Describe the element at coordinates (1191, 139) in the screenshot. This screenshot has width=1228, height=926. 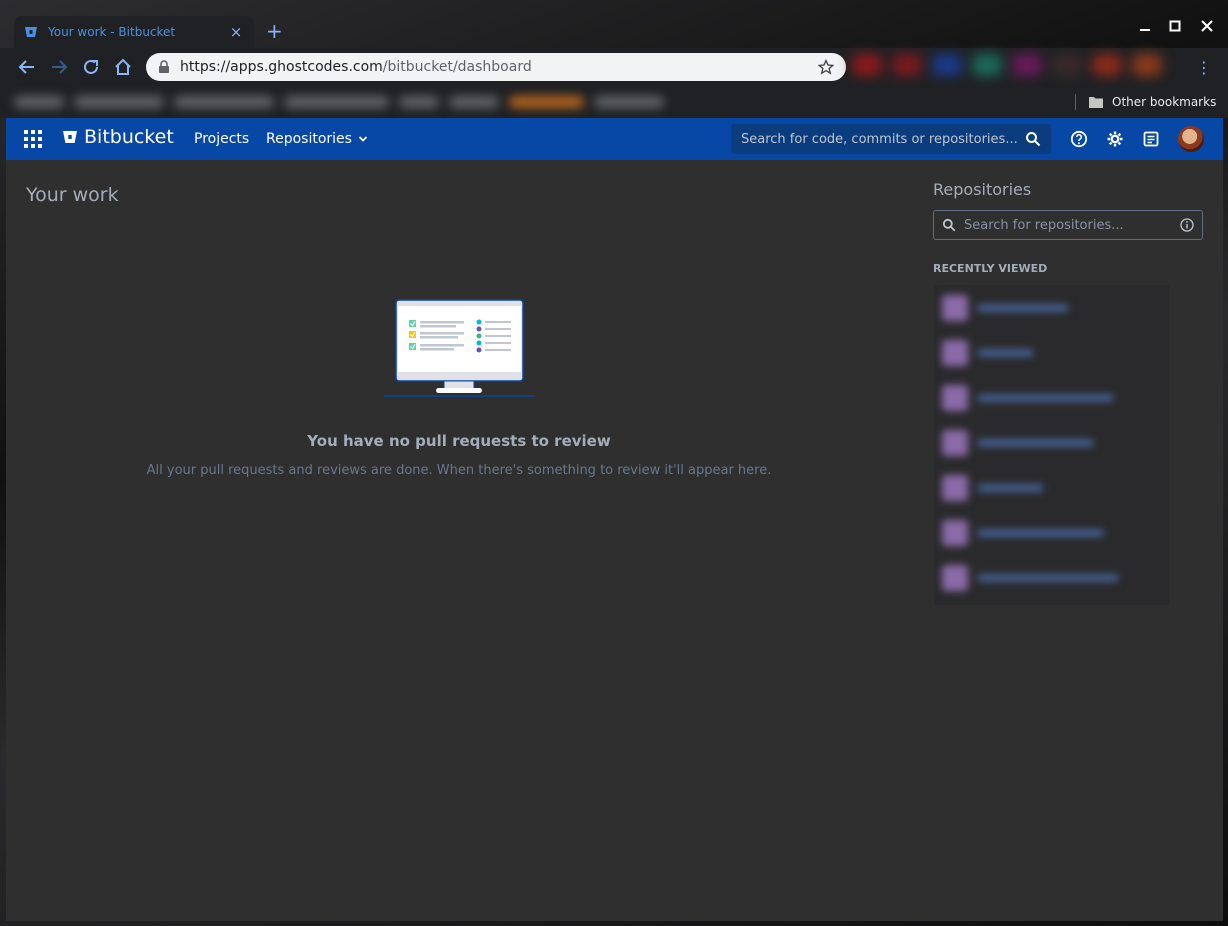
I see `avatar` at that location.